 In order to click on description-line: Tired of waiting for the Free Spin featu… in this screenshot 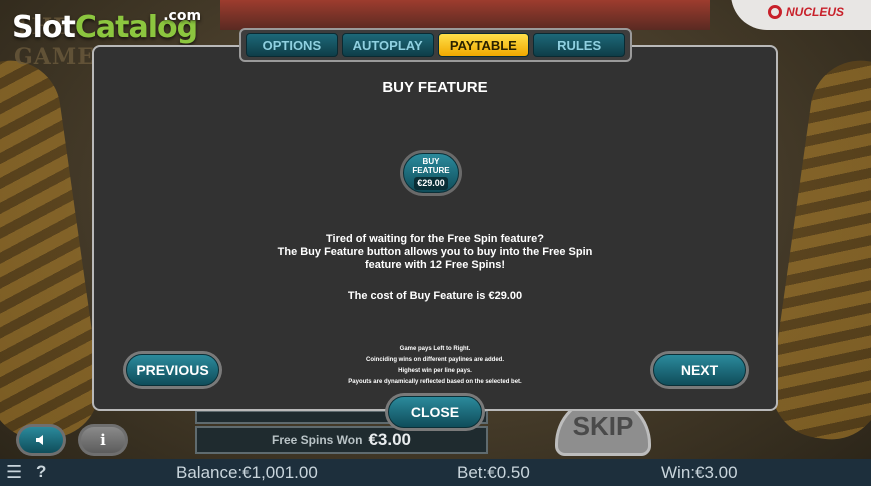, I will do `click(435, 239)`.